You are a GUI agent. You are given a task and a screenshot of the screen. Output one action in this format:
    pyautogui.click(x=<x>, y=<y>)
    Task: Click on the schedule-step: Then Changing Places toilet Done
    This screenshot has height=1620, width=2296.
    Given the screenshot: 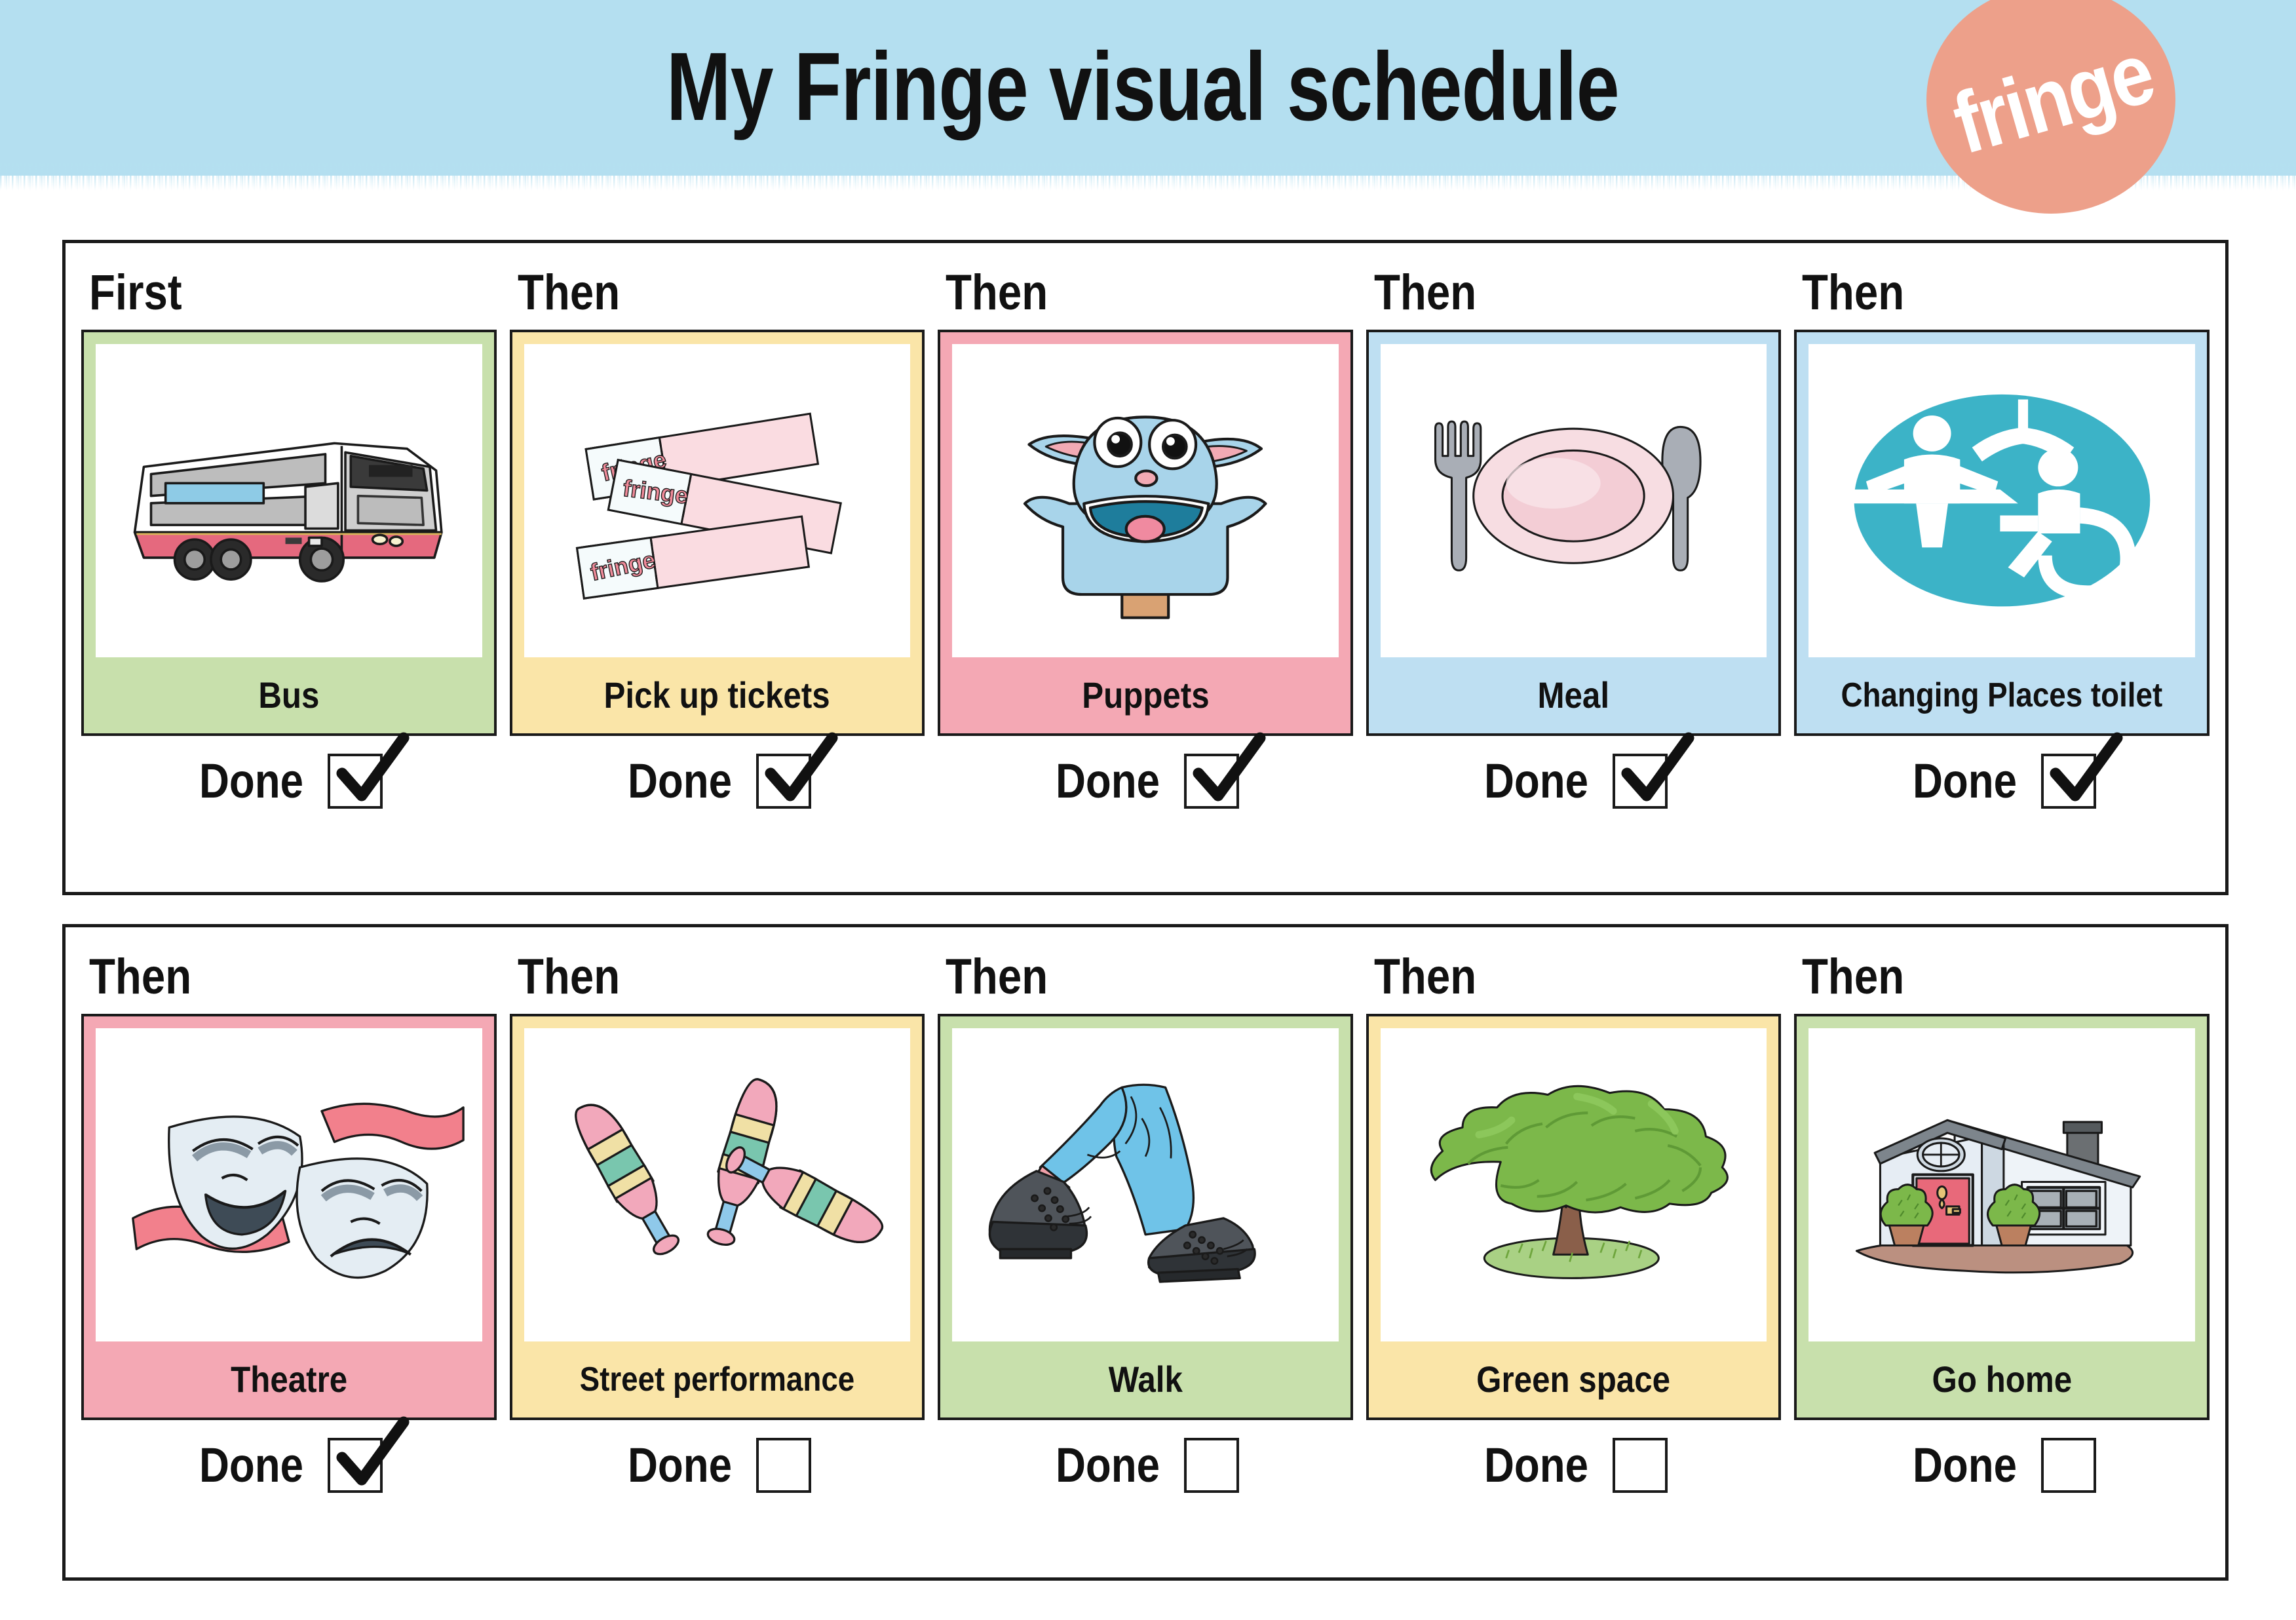 What is the action you would take?
    pyautogui.click(x=2002, y=567)
    